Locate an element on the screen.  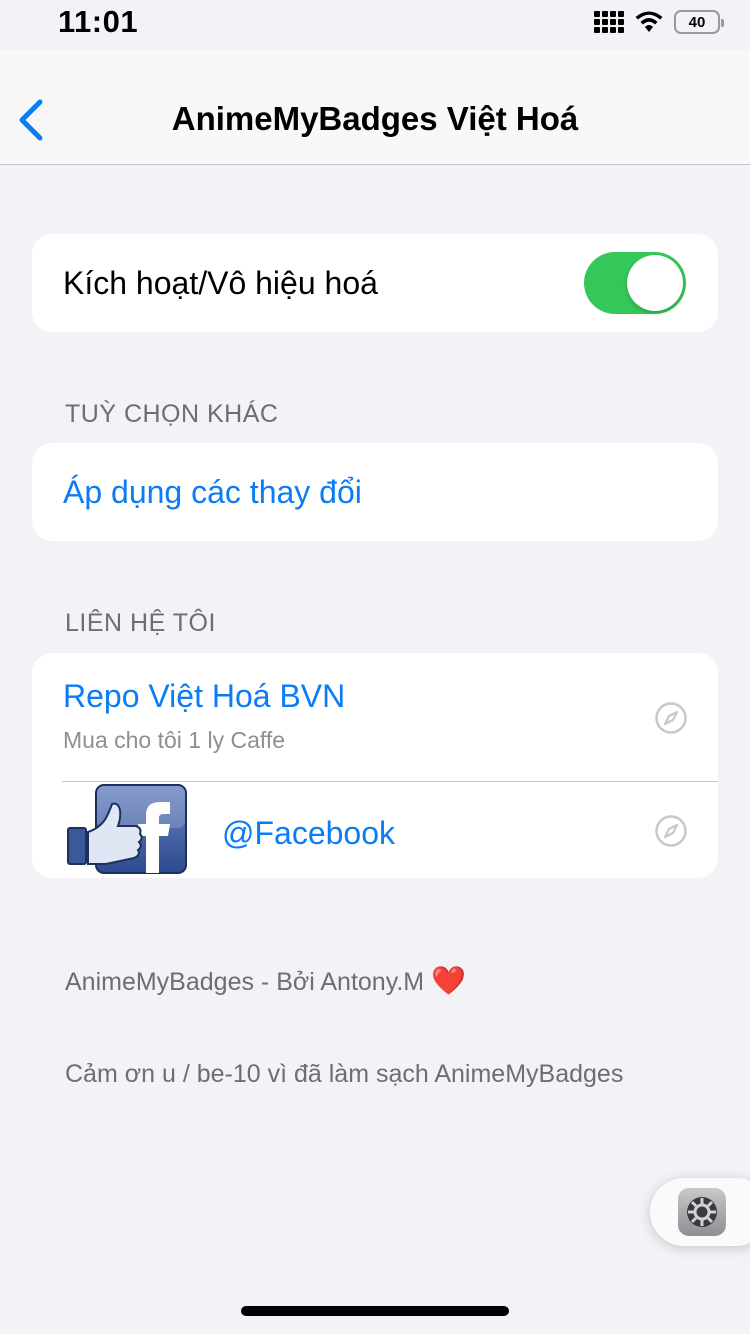
credit-footer: AnimeMyBadges - Bởi Antony.M ❤️ is located at coordinates (265, 980).